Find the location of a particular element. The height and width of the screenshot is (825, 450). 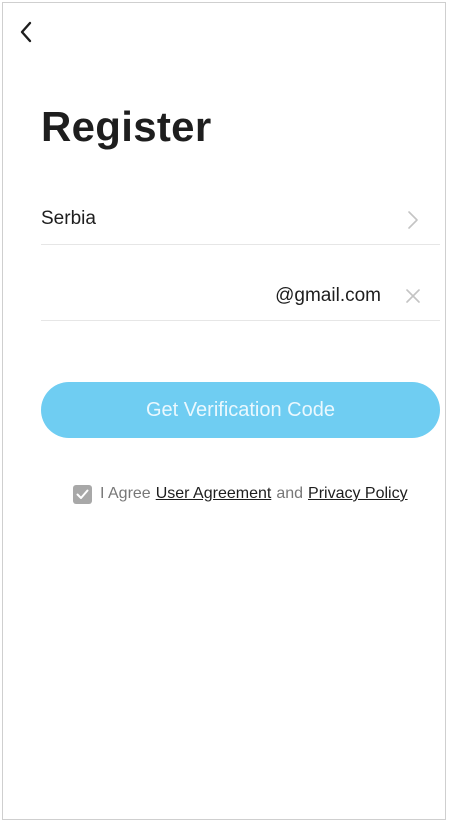

user-agreement-link: User Agreement is located at coordinates (214, 494).